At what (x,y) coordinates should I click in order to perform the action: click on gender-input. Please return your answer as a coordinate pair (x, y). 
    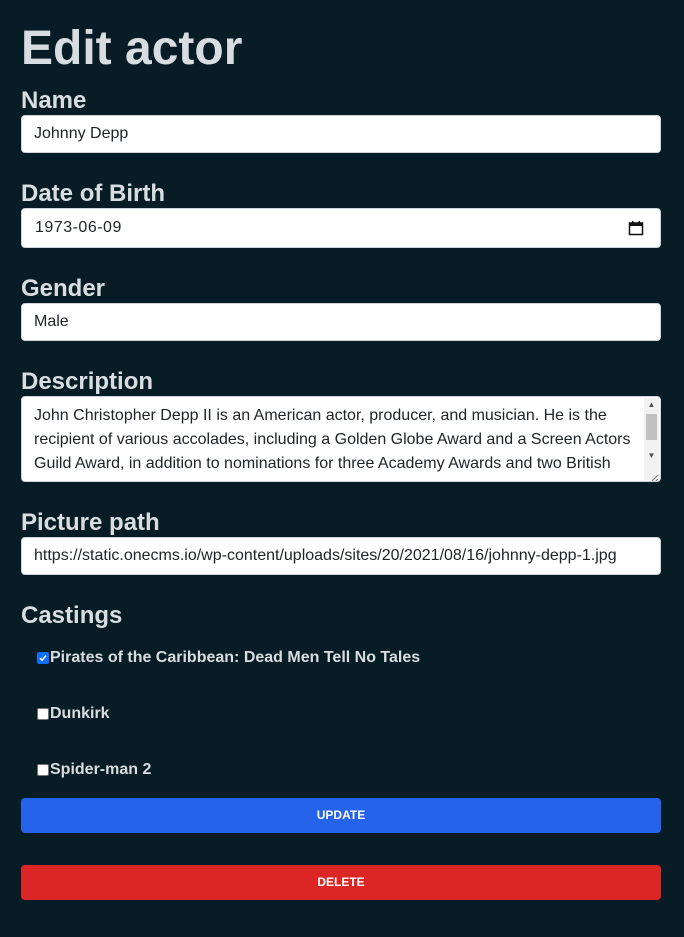
    Looking at the image, I should click on (341, 322).